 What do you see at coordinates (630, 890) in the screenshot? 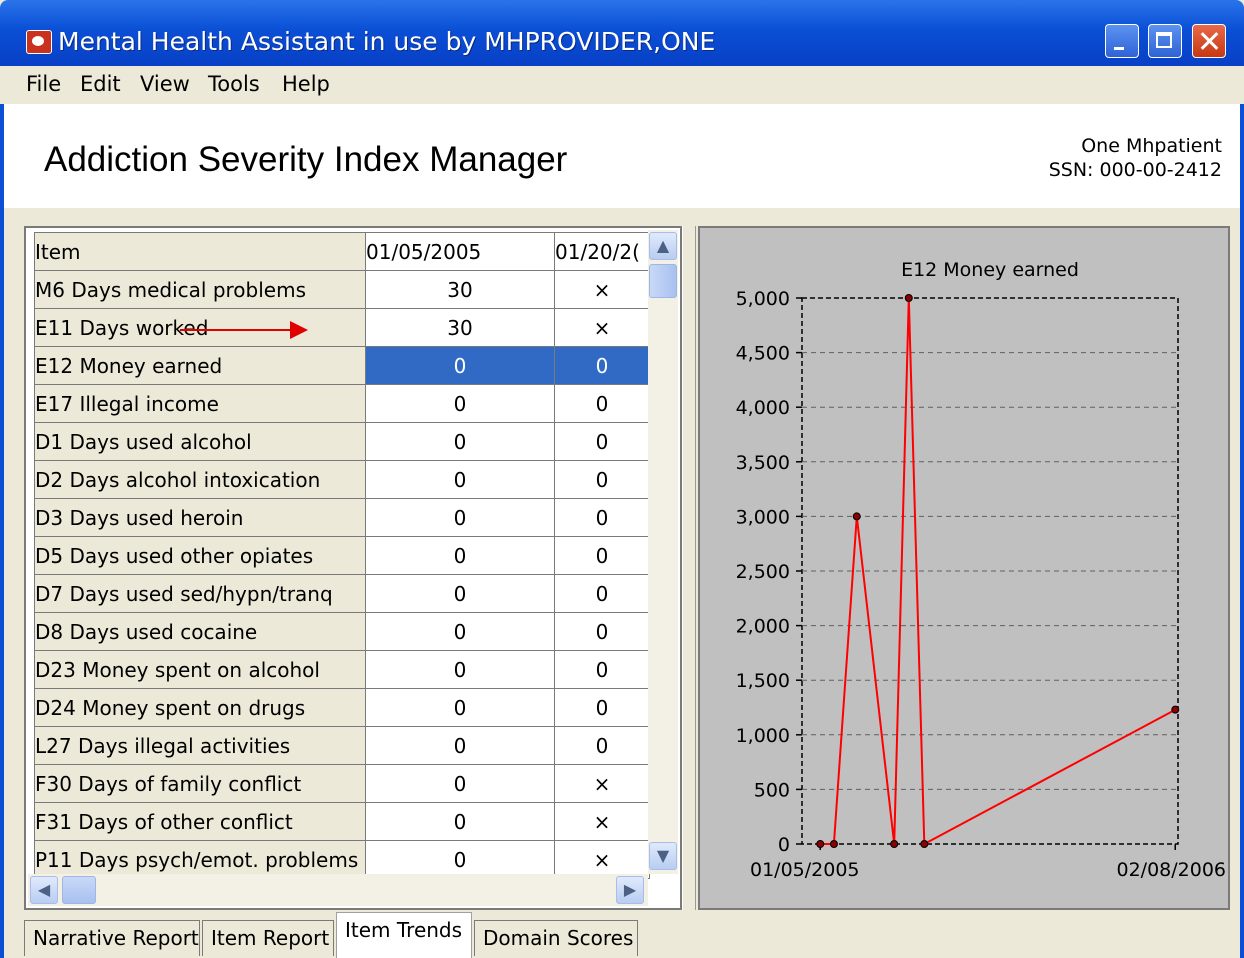
I see `scroll-right-button: ▶` at bounding box center [630, 890].